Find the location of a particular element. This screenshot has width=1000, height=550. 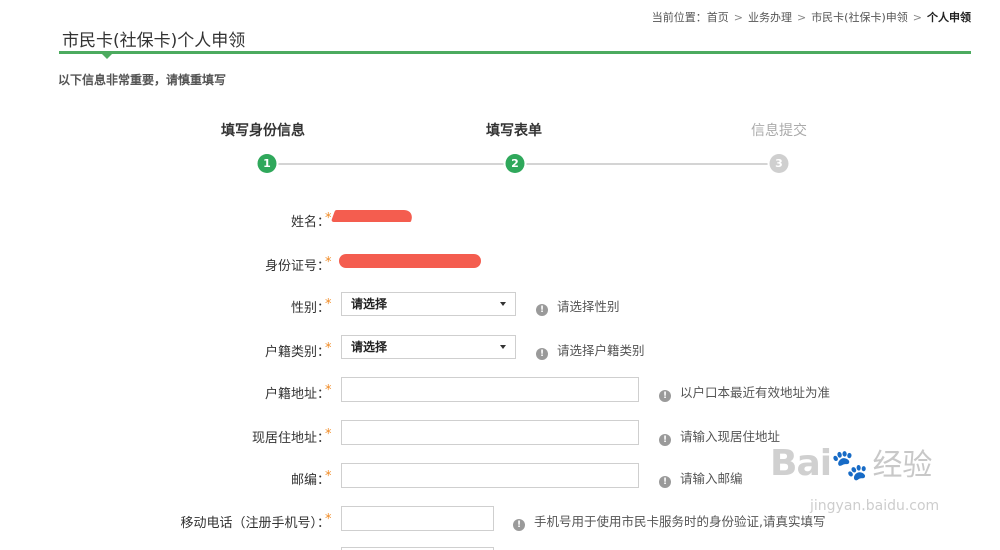

important-notice: 以下信息非常重要，请慎重填写 is located at coordinates (142, 80).